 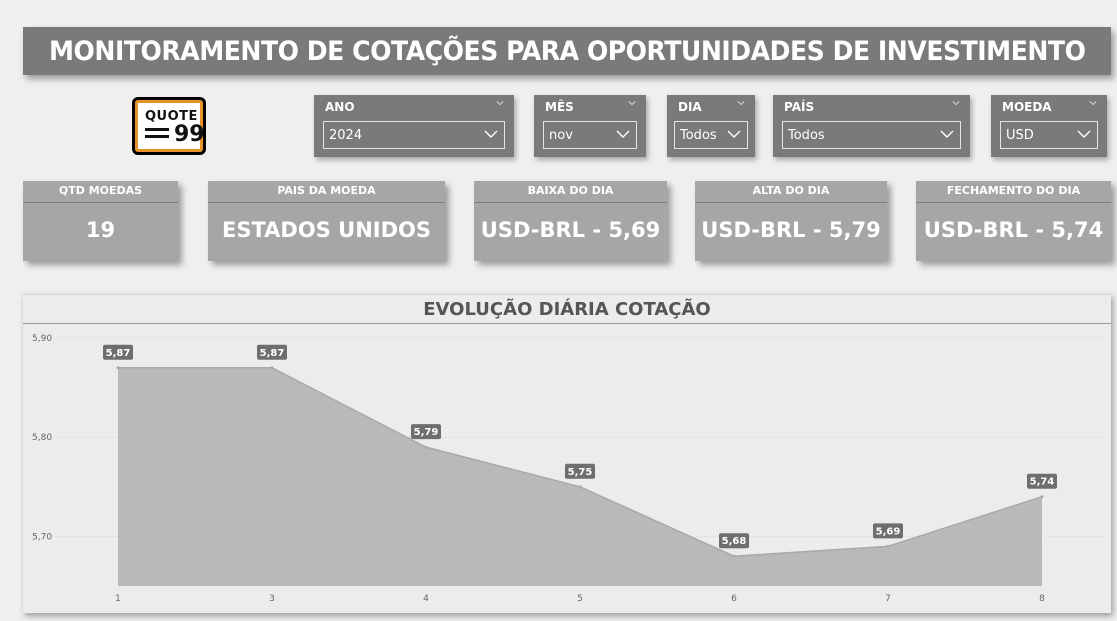 What do you see at coordinates (42, 537) in the screenshot?
I see `y-tick-label: 5,70` at bounding box center [42, 537].